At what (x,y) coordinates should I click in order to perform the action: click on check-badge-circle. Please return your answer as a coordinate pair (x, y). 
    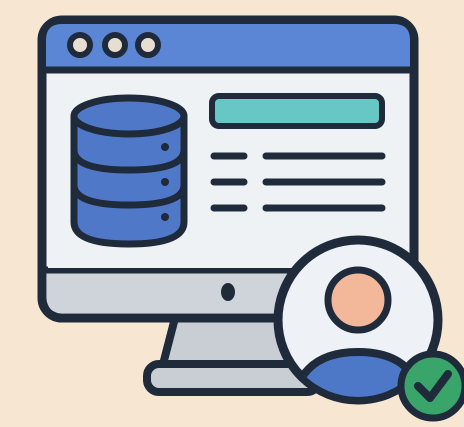
    Looking at the image, I should click on (430, 386).